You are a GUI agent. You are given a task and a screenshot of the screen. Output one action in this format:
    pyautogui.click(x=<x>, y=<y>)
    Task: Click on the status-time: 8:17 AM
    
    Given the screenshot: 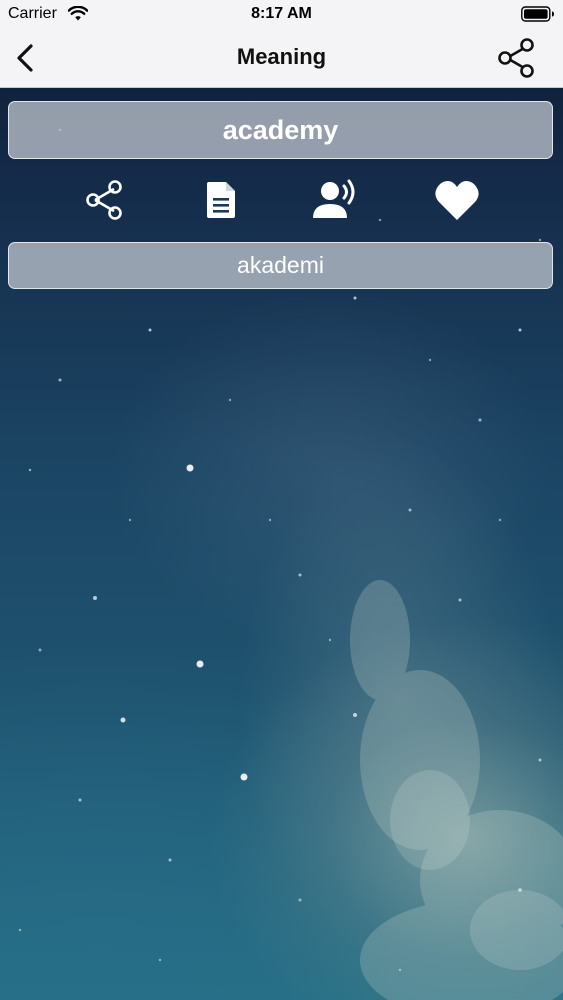 What is the action you would take?
    pyautogui.click(x=281, y=13)
    